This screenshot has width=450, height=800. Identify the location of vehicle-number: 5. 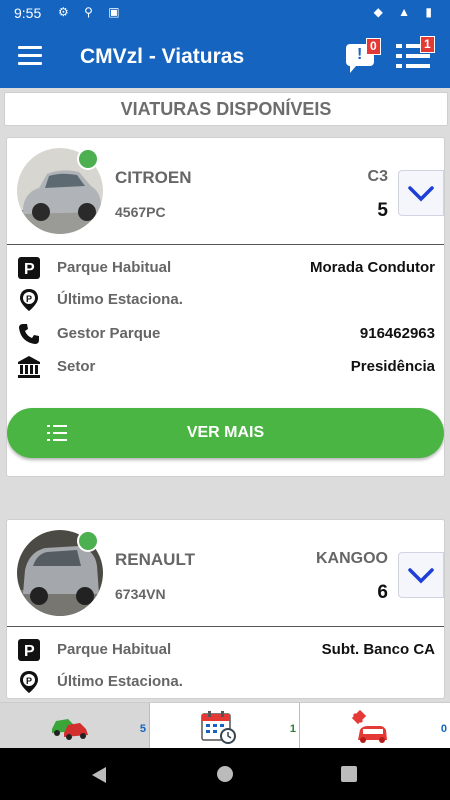
(382, 210).